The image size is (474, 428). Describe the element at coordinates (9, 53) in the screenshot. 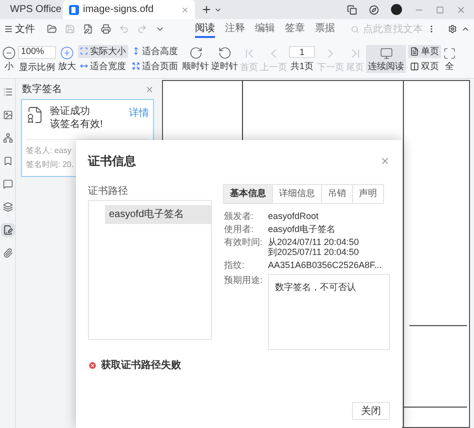

I see `zoom-out-icon` at that location.